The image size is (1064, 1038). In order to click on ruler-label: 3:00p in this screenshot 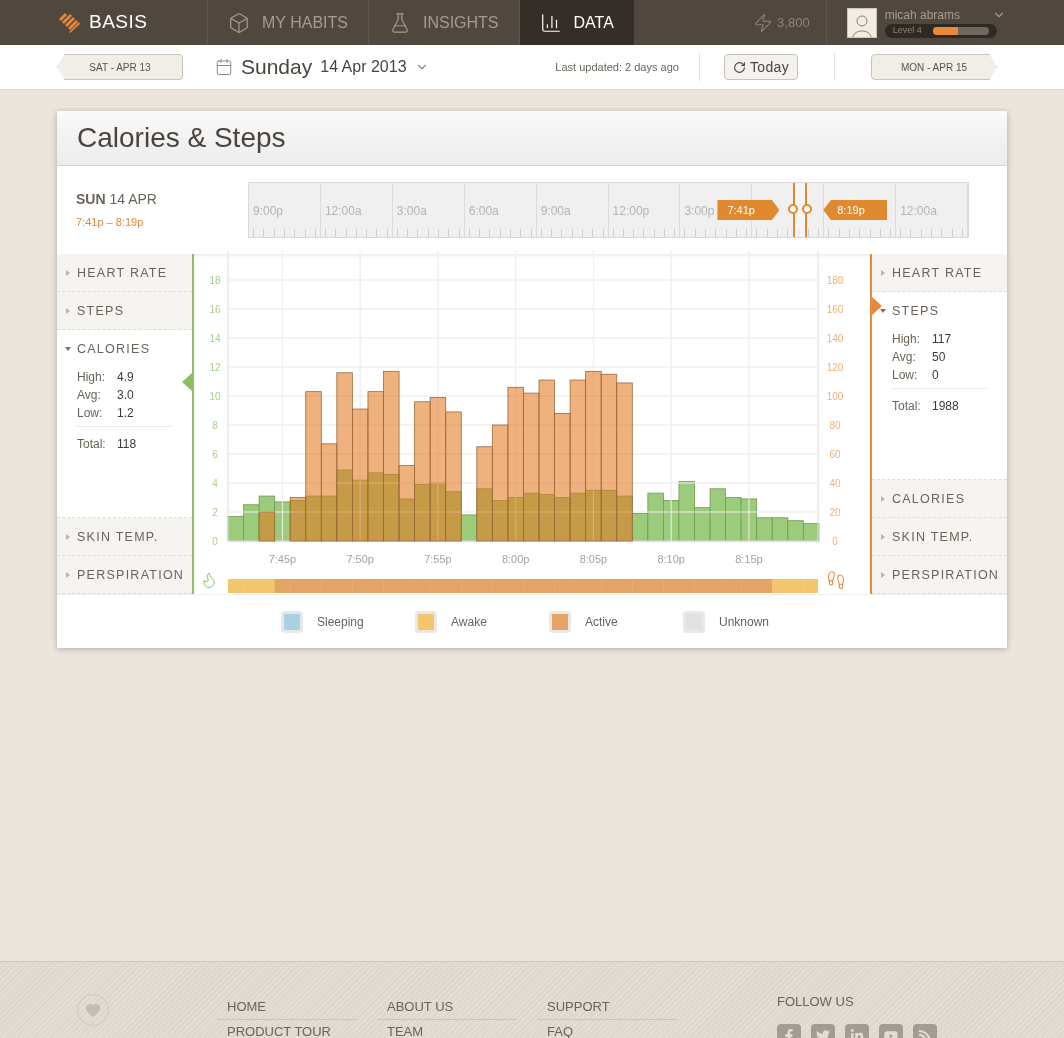, I will do `click(699, 211)`.